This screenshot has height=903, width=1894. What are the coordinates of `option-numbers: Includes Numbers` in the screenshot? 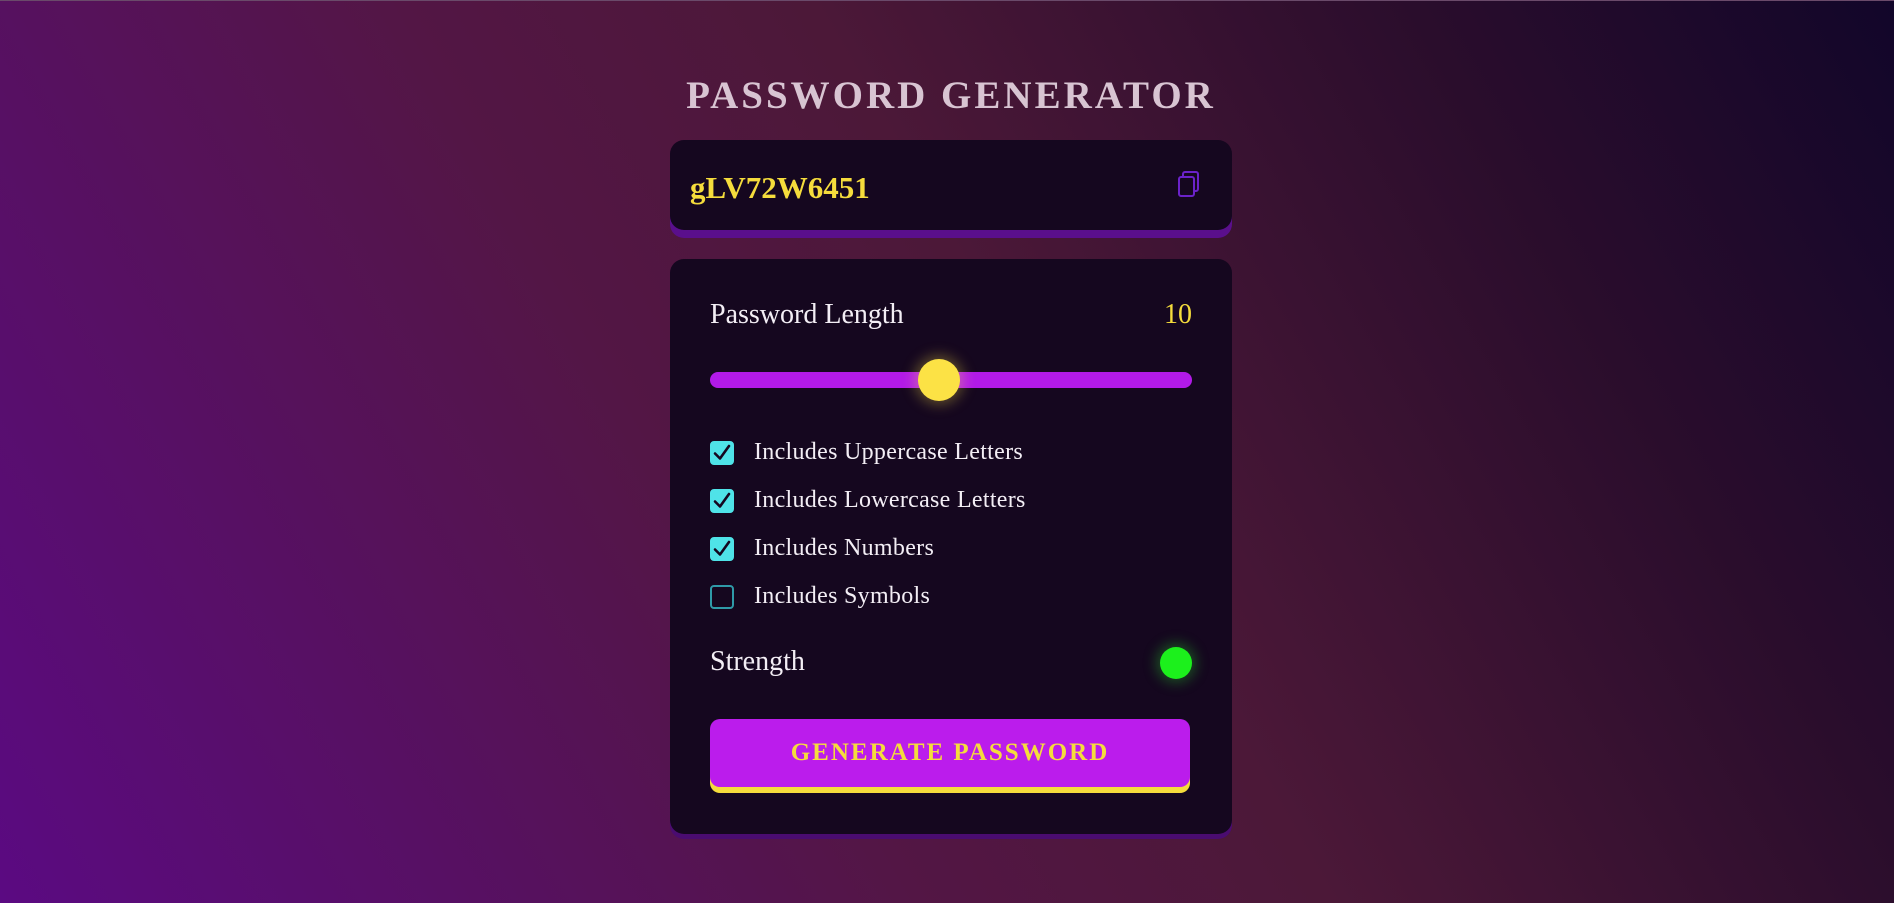 It's located at (822, 548).